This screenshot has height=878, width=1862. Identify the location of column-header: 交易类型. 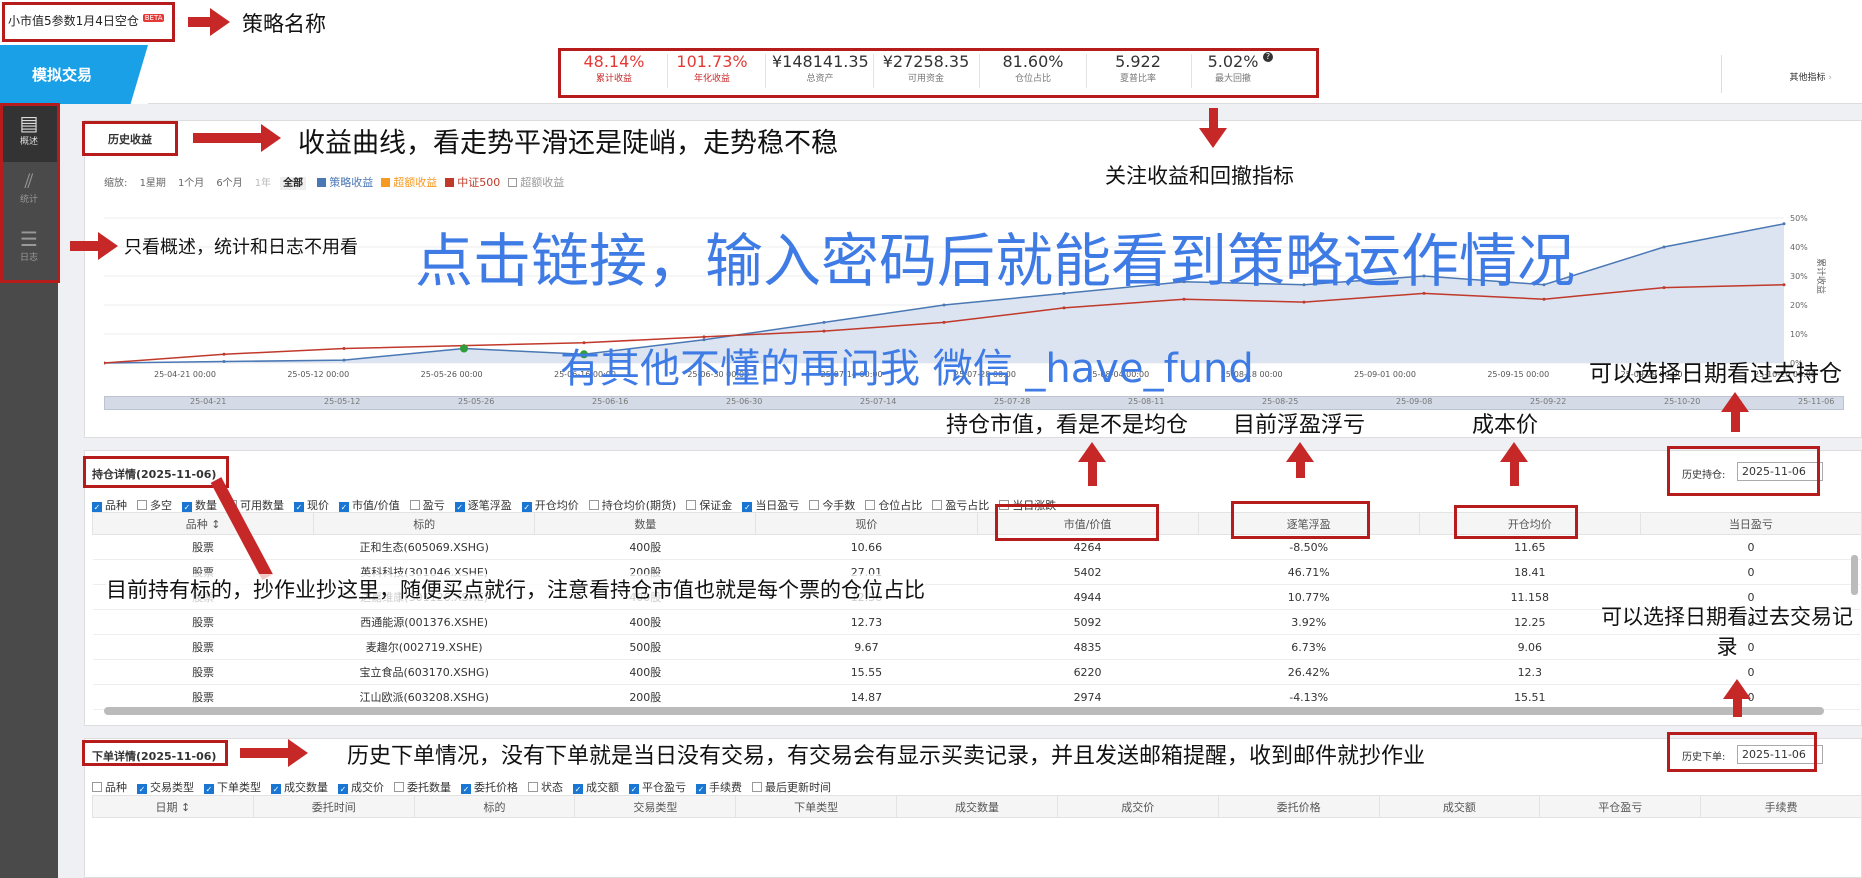
(655, 806).